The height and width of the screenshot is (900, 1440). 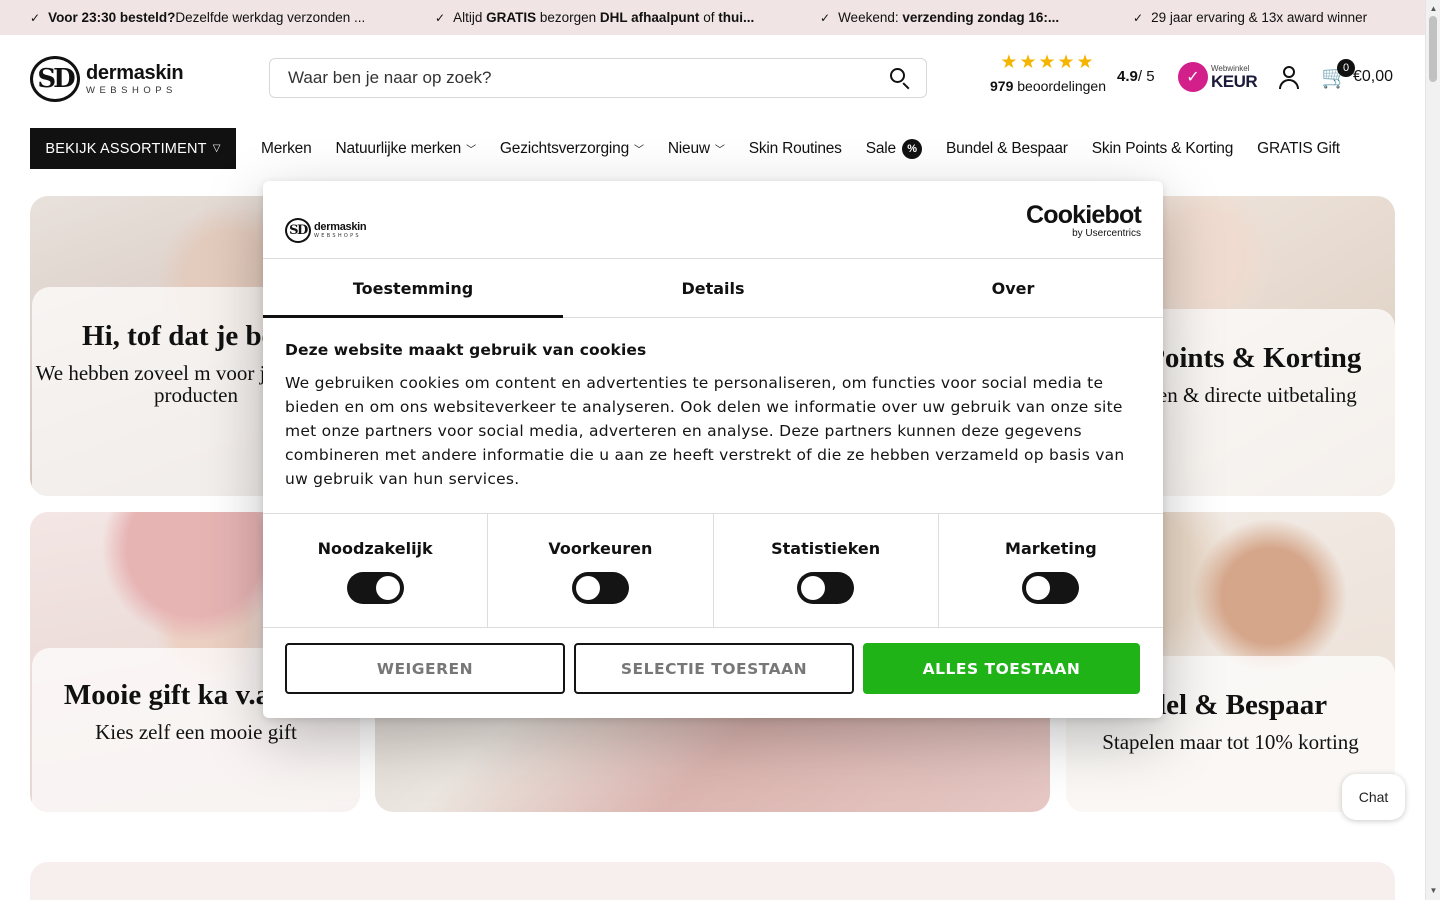 I want to click on cookiebot-logo: Cookiebot by Usercentrics, so click(x=1083, y=220).